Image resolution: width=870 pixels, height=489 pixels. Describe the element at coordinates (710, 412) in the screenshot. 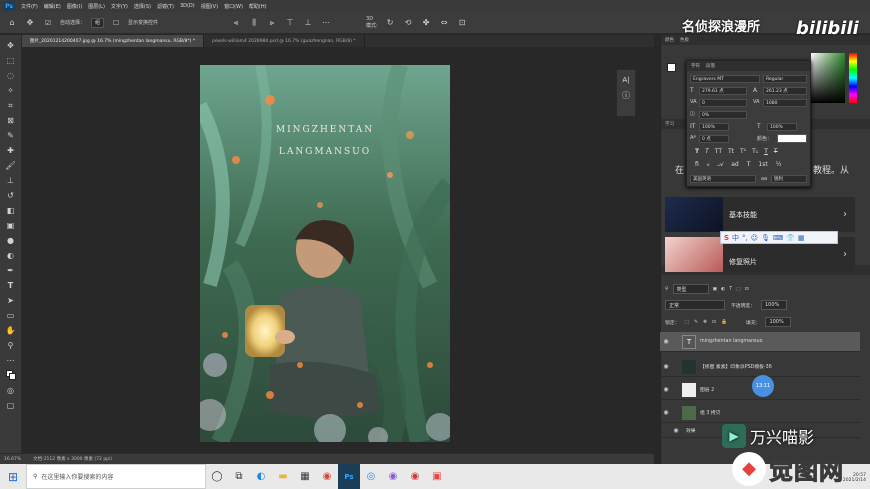

I see `layer-name: 组 3 拷贝` at that location.